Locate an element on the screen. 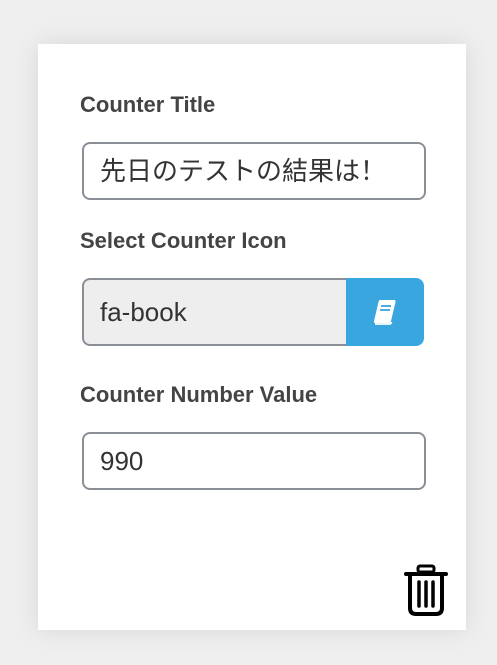 The height and width of the screenshot is (665, 497). counter-icon-label: Select Counter Icon is located at coordinates (183, 240).